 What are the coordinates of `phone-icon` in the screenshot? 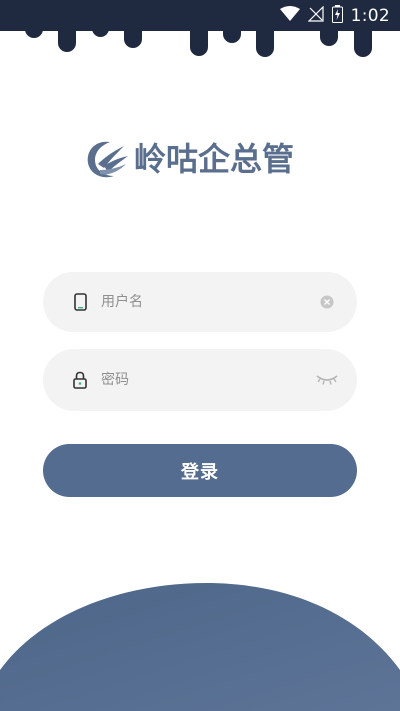 It's located at (80, 302).